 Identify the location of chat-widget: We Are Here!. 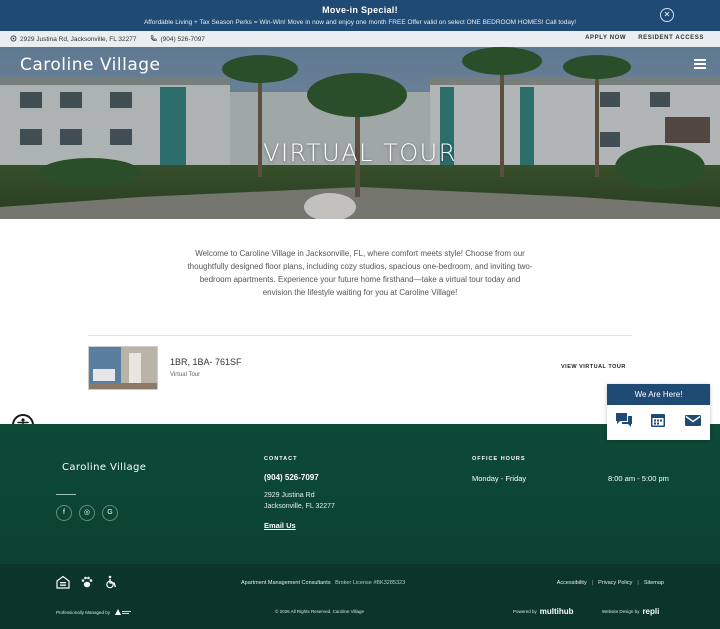
(658, 412).